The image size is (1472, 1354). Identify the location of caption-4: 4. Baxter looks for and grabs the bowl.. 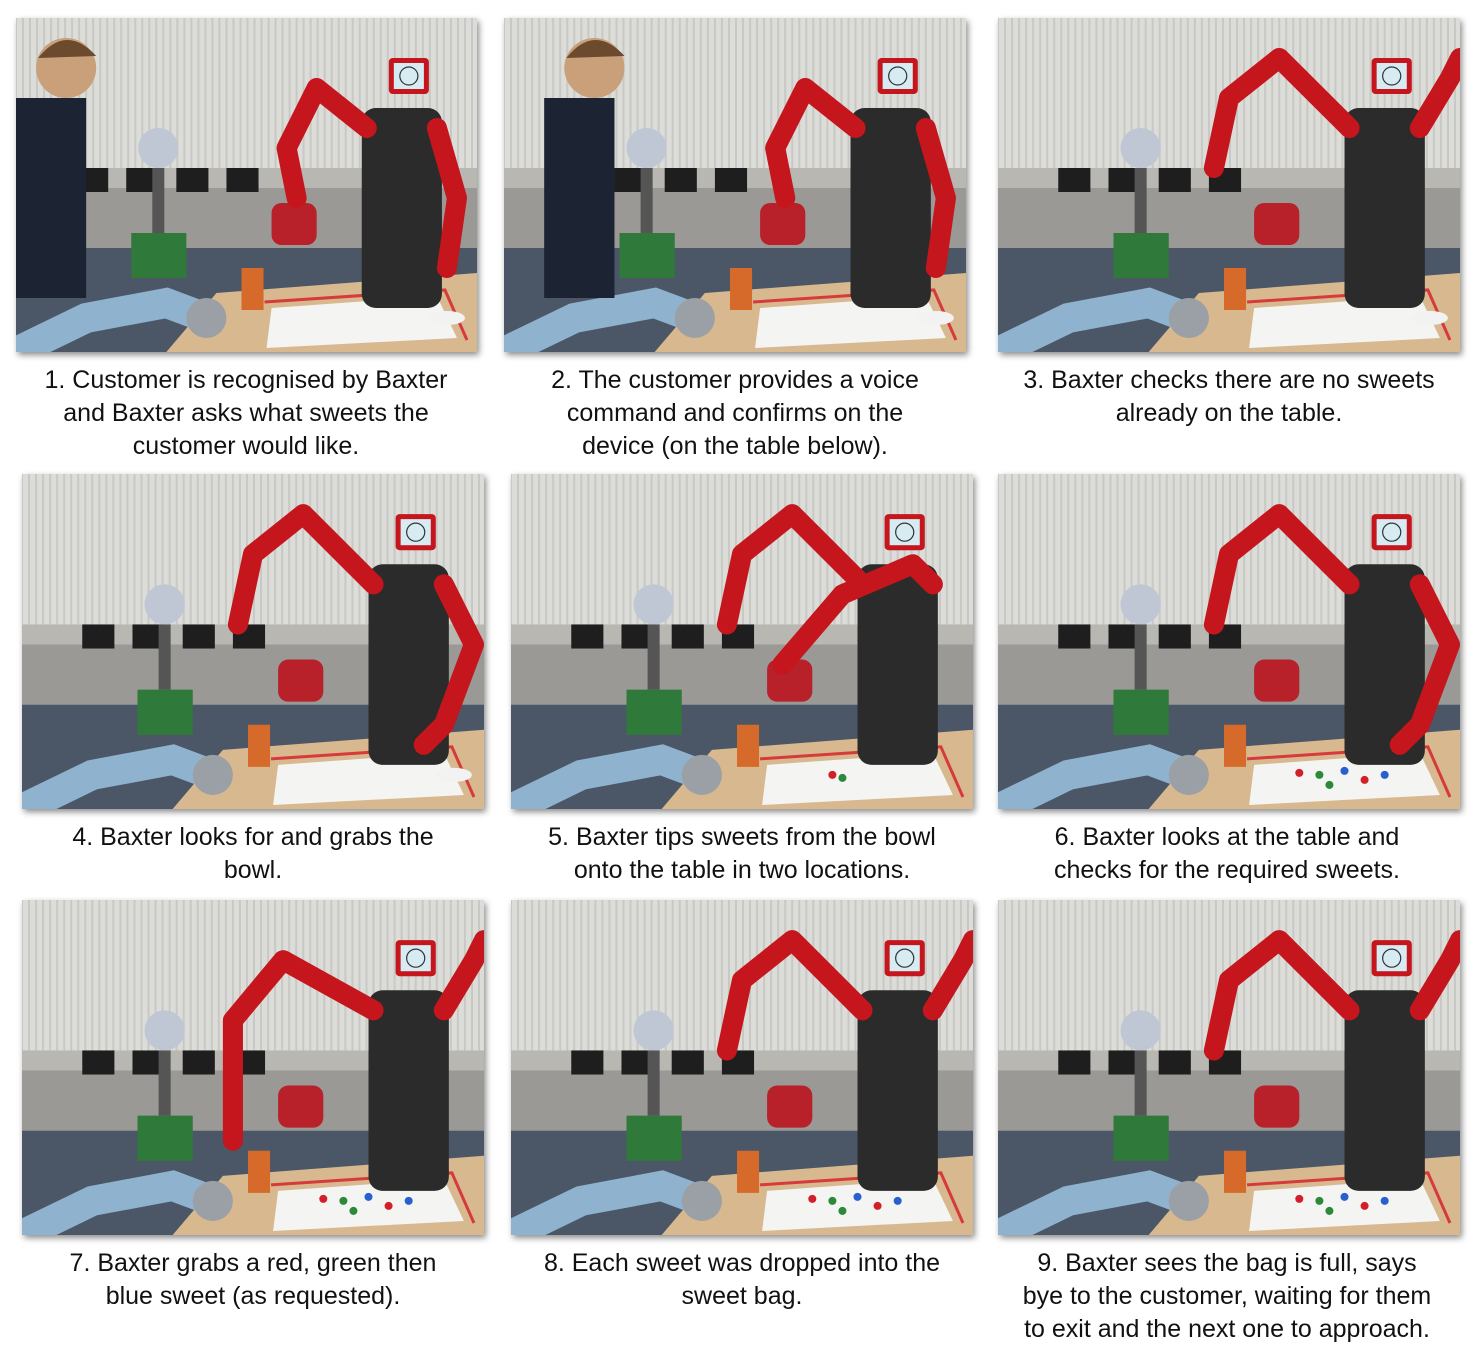
(253, 853).